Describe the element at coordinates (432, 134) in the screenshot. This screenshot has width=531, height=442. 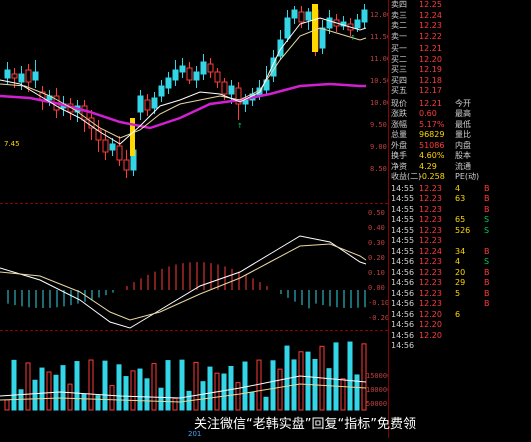
I see `stat-value: 96829` at that location.